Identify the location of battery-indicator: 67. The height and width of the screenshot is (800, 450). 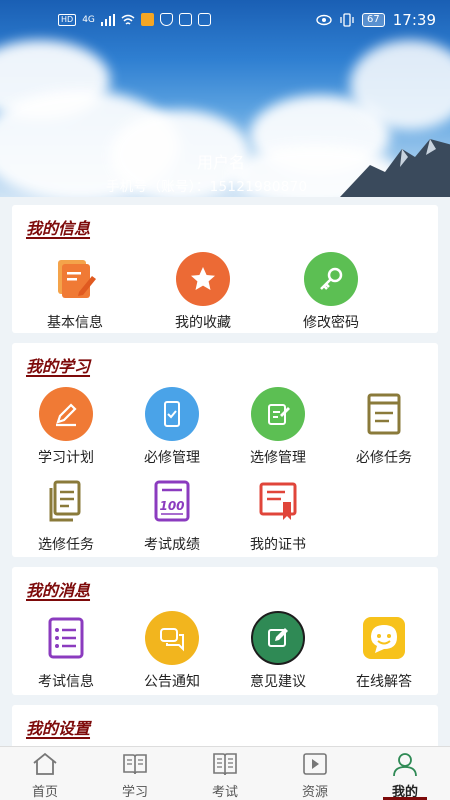
(373, 20).